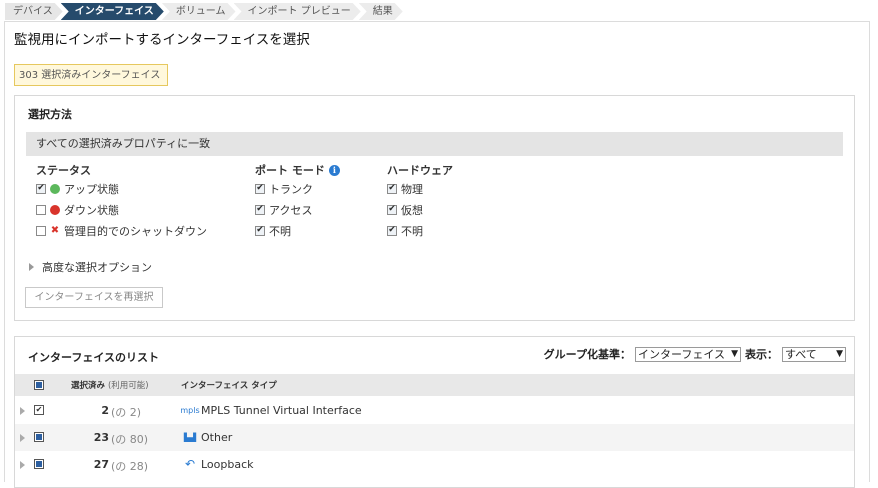 The image size is (878, 488). I want to click on table-header: 選択済み (利用可能) インターフェイス タイプ, so click(434, 385).